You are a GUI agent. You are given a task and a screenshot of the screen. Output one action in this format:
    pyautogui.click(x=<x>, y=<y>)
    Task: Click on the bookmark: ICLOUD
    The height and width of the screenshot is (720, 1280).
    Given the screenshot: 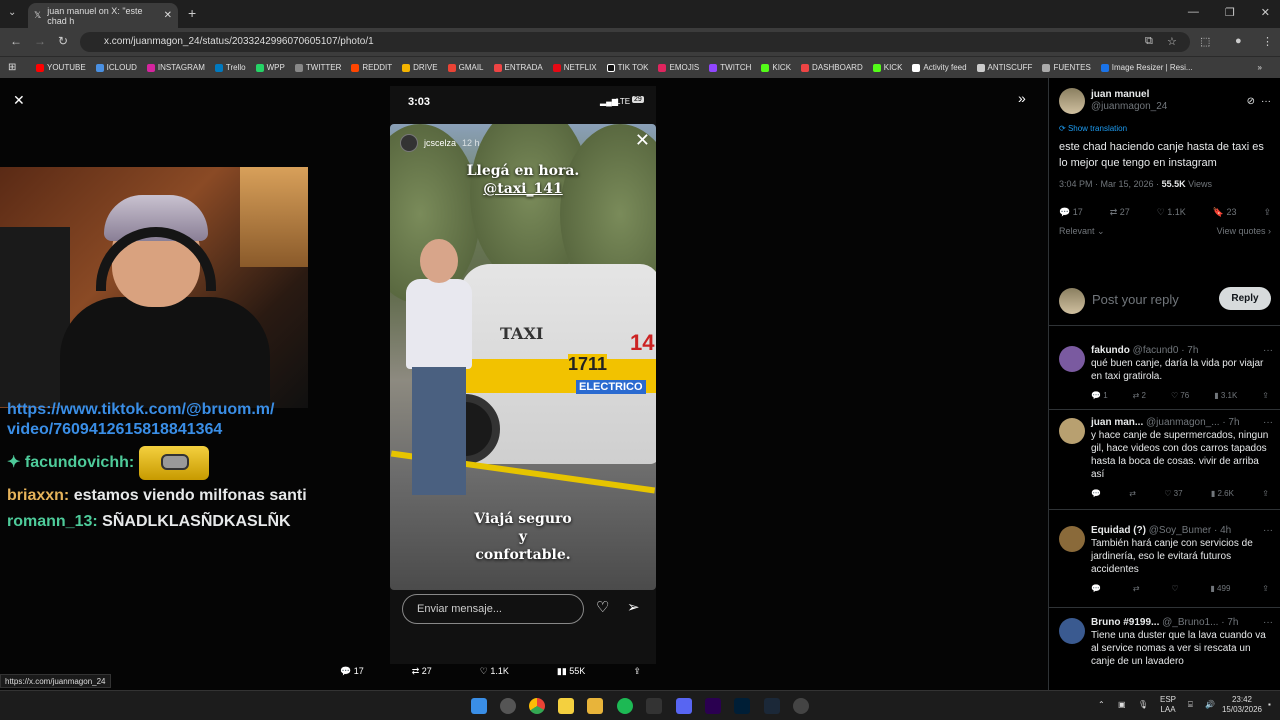 What is the action you would take?
    pyautogui.click(x=116, y=67)
    